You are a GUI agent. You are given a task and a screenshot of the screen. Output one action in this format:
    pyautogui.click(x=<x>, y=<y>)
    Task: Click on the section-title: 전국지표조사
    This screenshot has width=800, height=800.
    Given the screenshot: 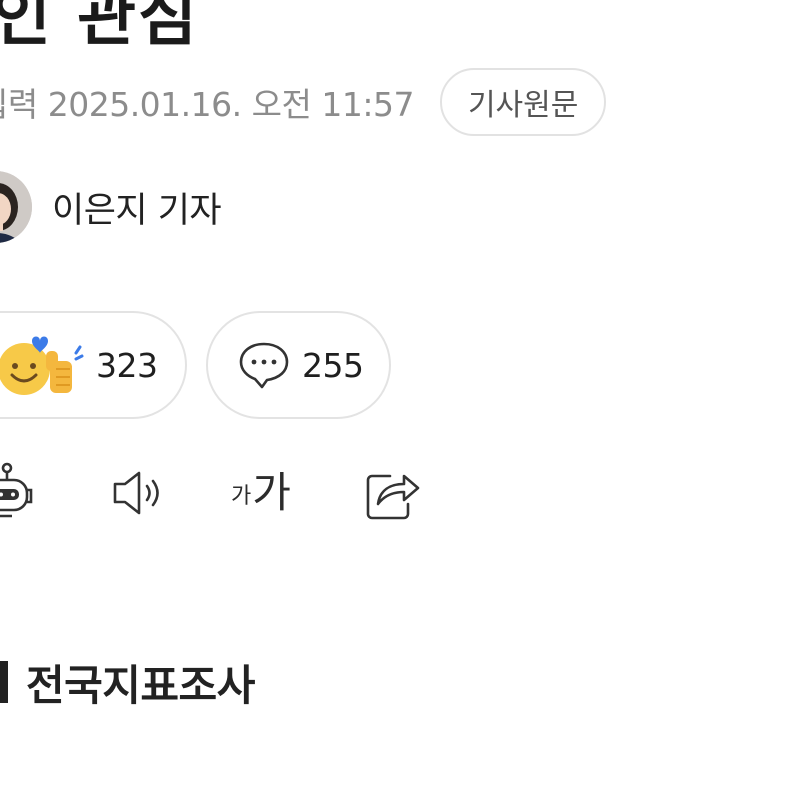 What is the action you would take?
    pyautogui.click(x=140, y=685)
    